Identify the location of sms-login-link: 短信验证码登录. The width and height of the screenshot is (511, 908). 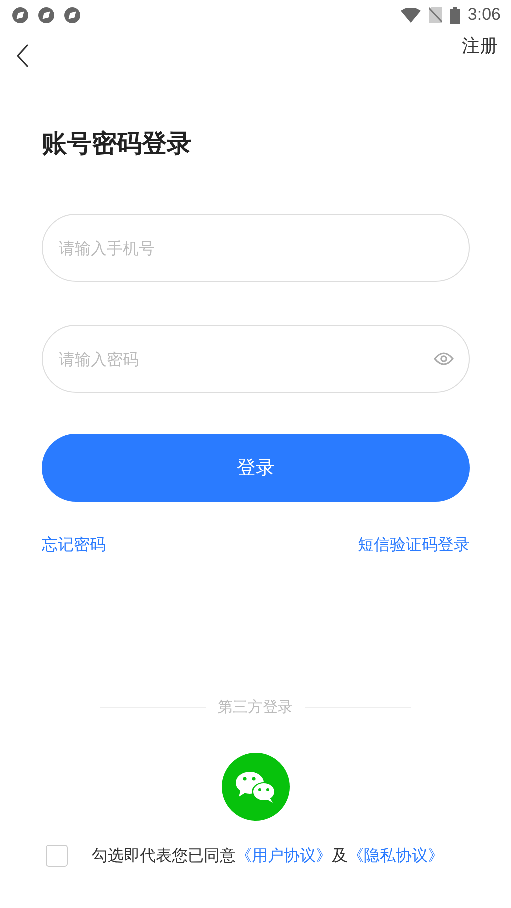
(414, 545).